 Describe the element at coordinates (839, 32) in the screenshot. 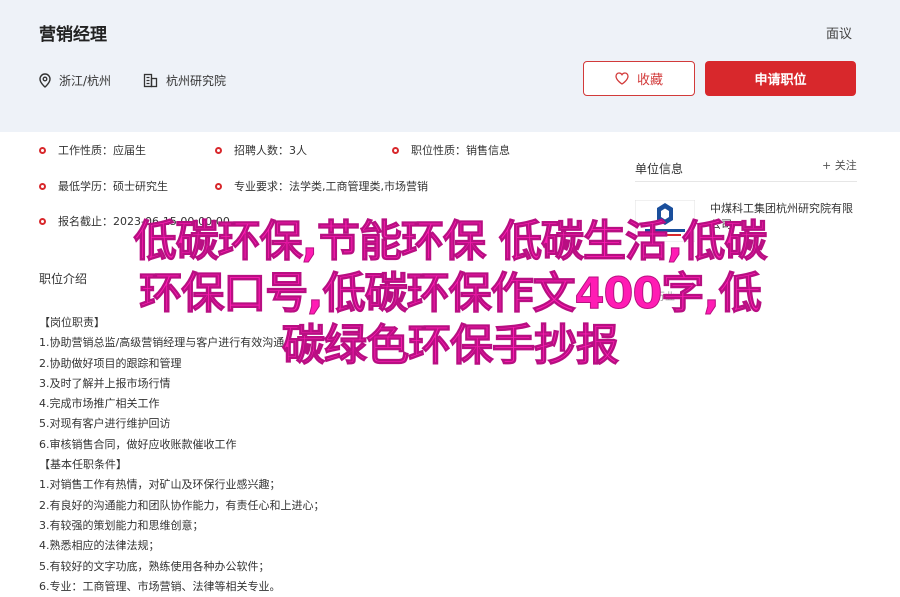

I see `salary-negotiable-link: 面议` at that location.